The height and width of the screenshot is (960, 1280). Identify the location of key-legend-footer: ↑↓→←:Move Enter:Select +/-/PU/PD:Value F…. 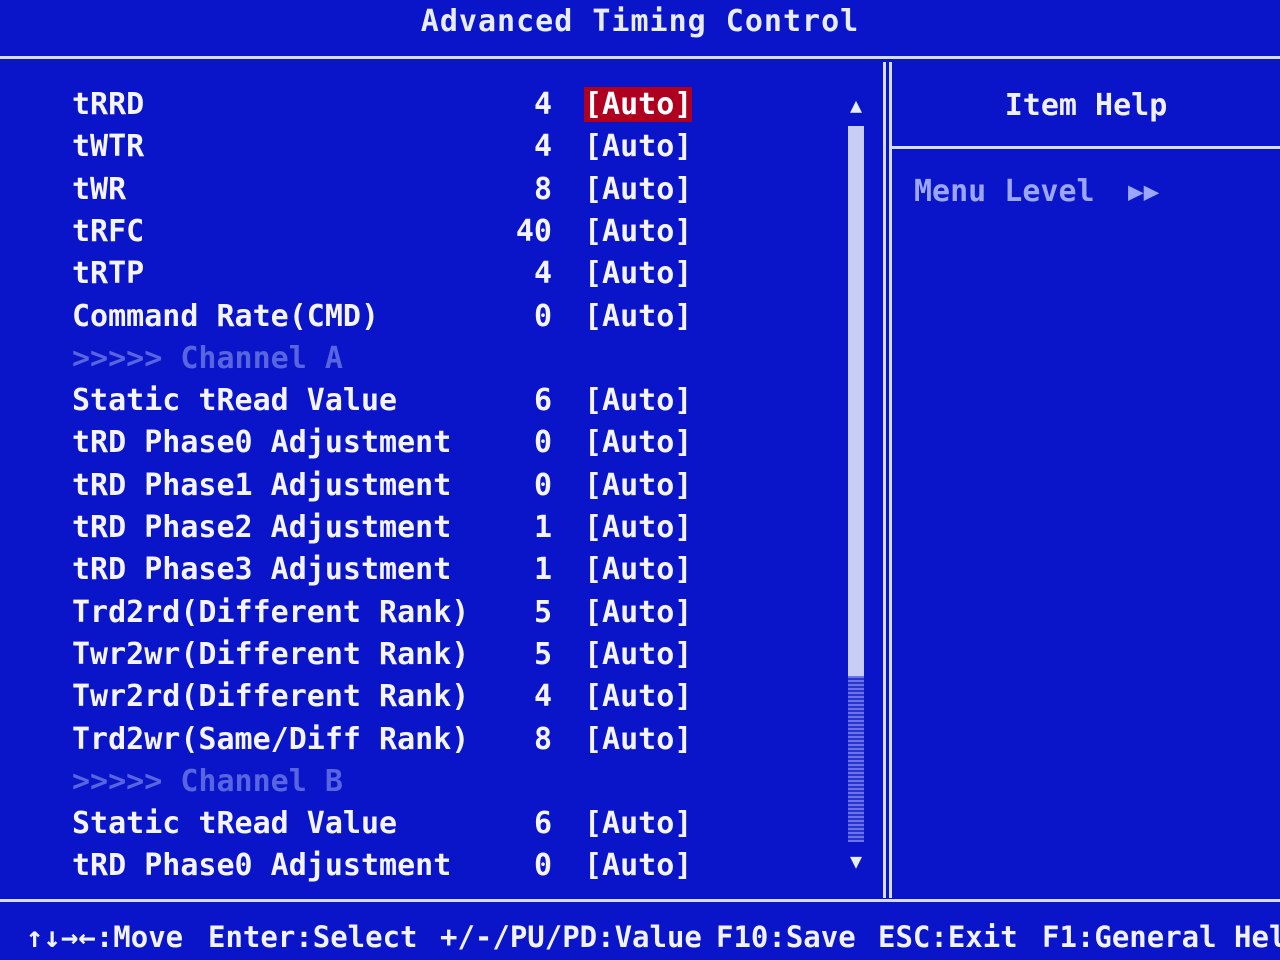
(640, 937).